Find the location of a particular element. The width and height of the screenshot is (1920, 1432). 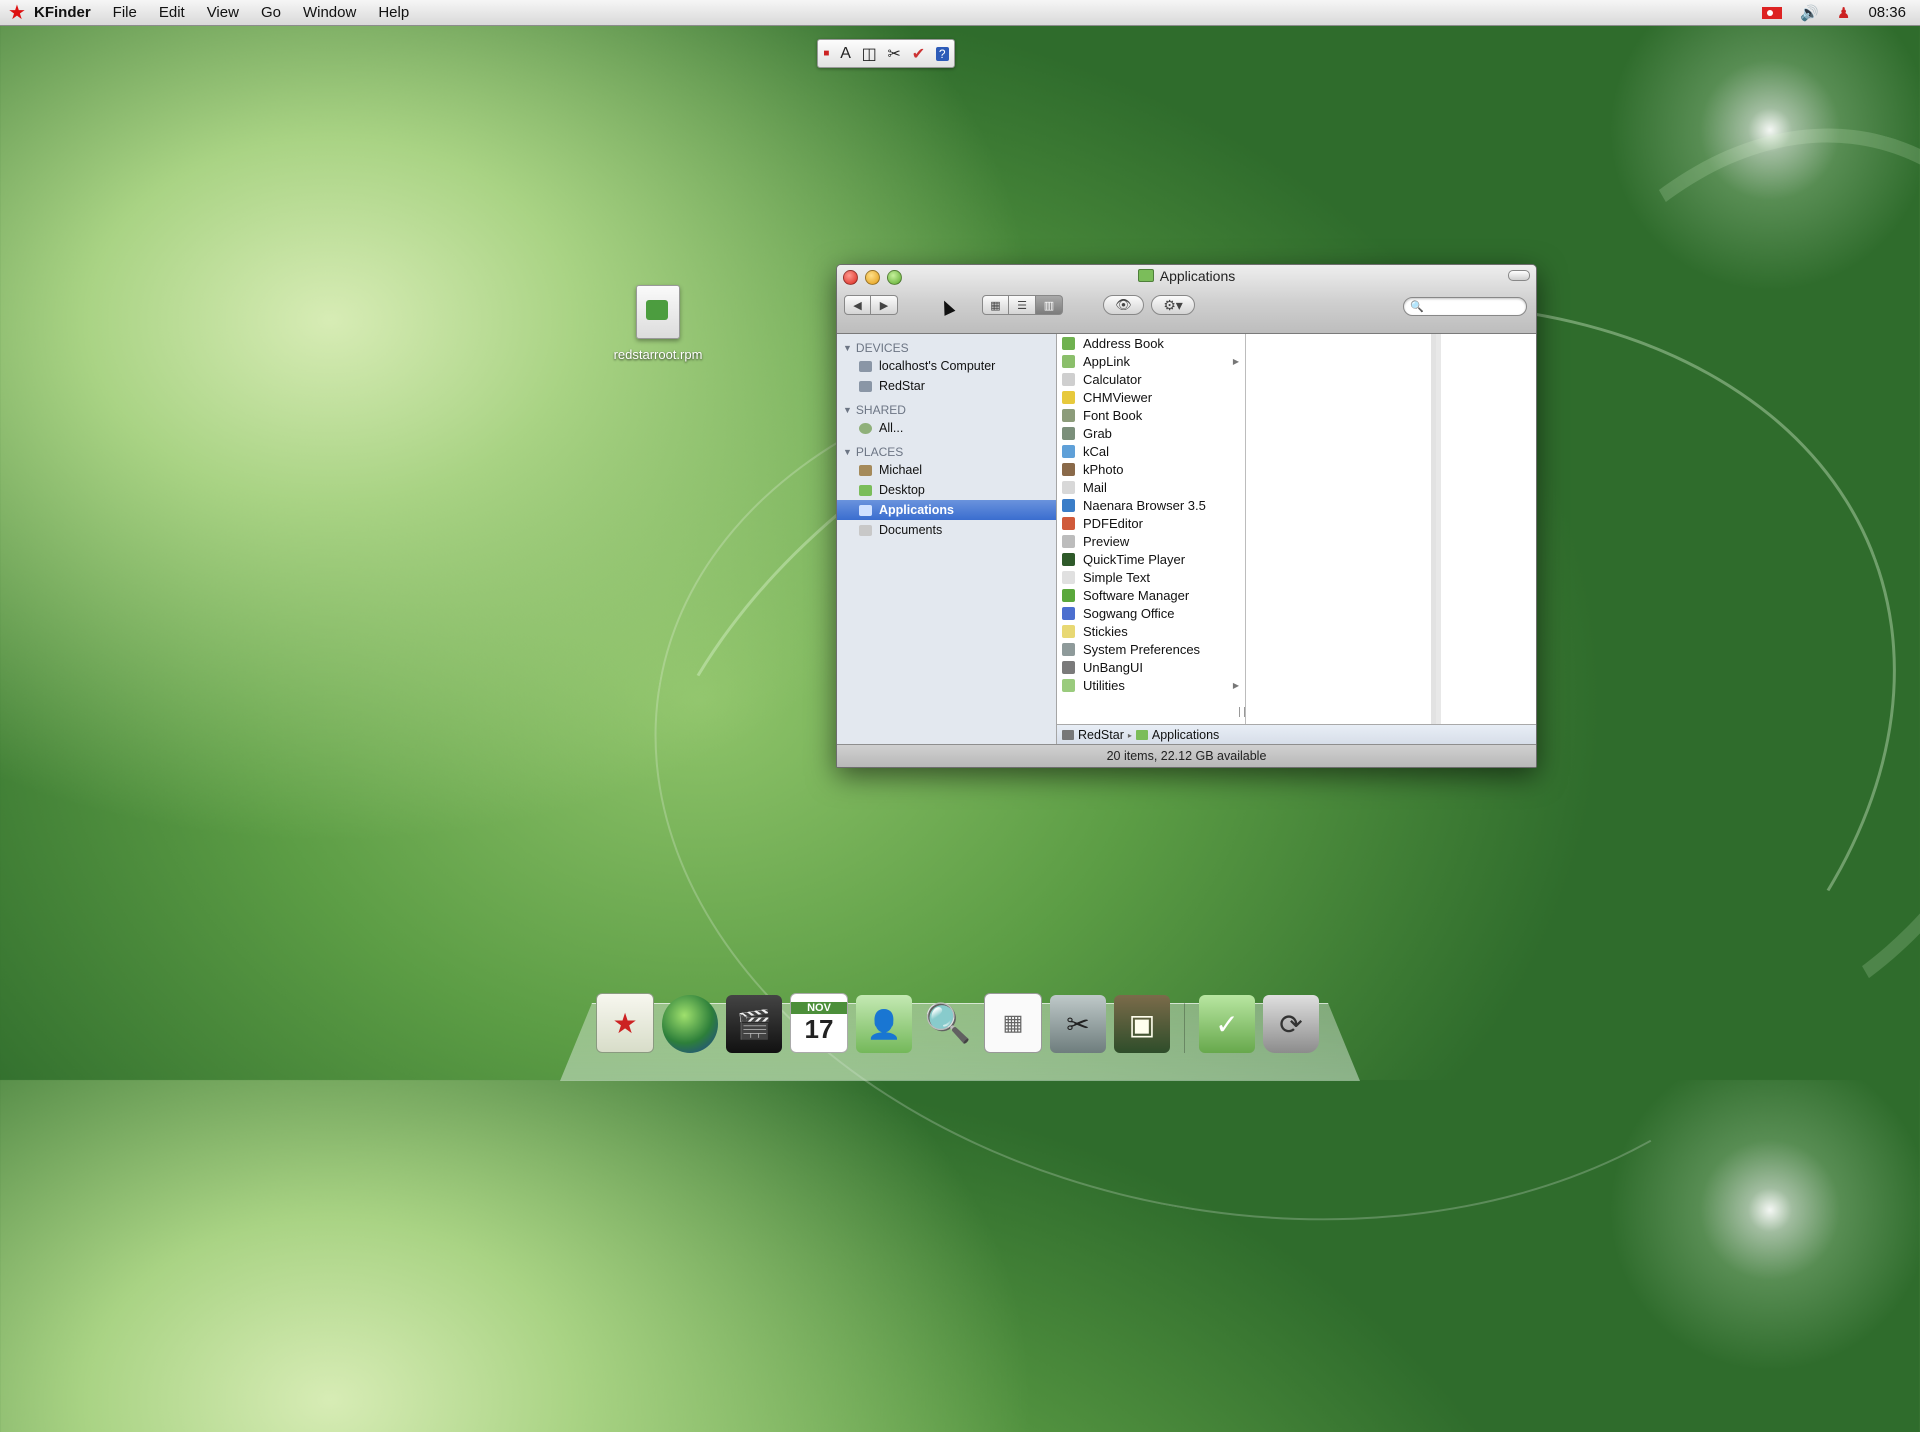

app-list-item: PDFEditor is located at coordinates (1151, 523).